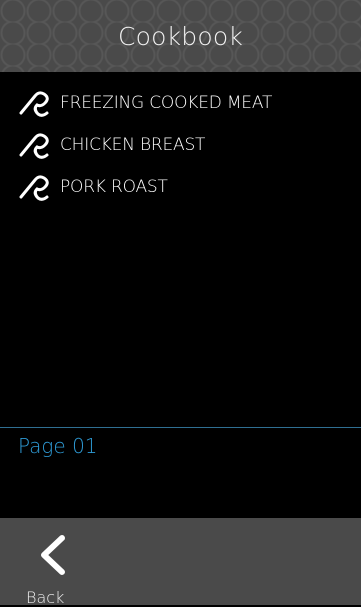 The width and height of the screenshot is (361, 607). Describe the element at coordinates (180, 427) in the screenshot. I see `page-divider` at that location.